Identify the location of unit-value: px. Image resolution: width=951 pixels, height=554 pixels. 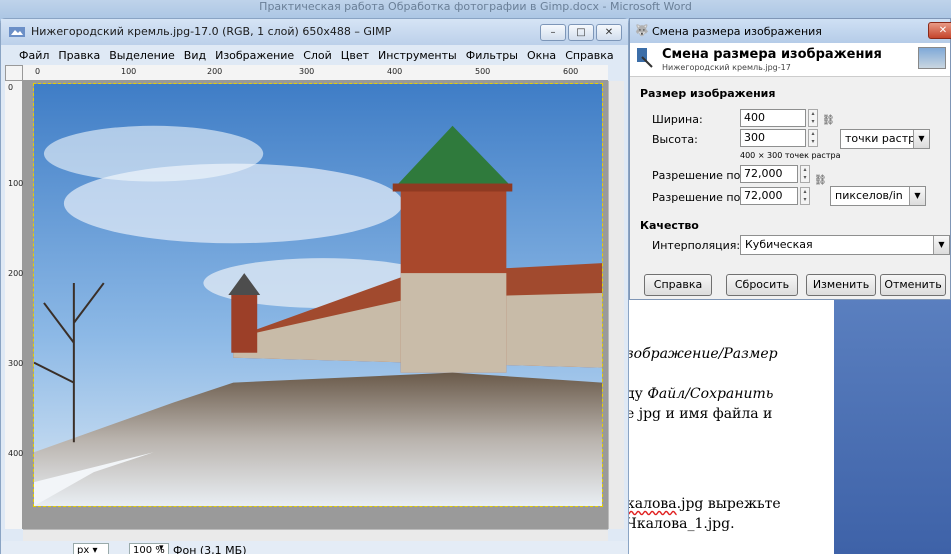
(83, 549).